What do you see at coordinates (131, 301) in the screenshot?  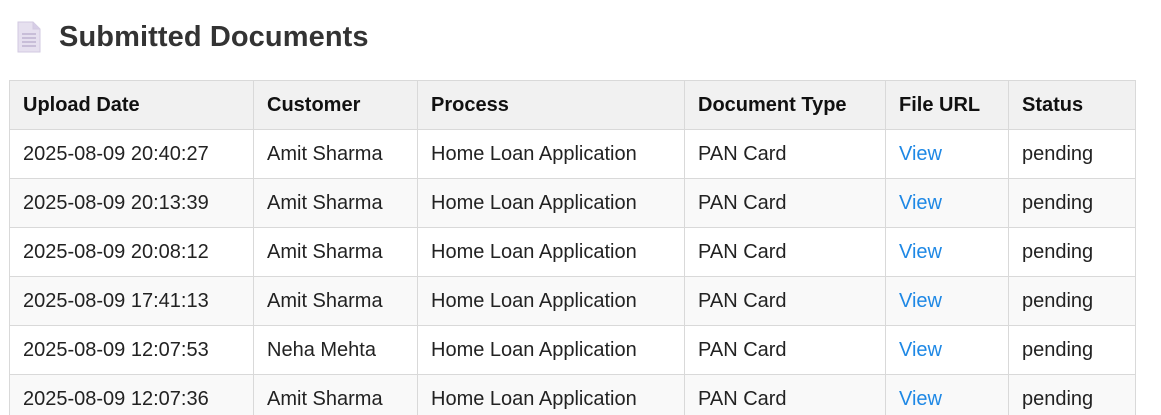 I see `cell-upload-date: 2025-08-09 17:41:13` at bounding box center [131, 301].